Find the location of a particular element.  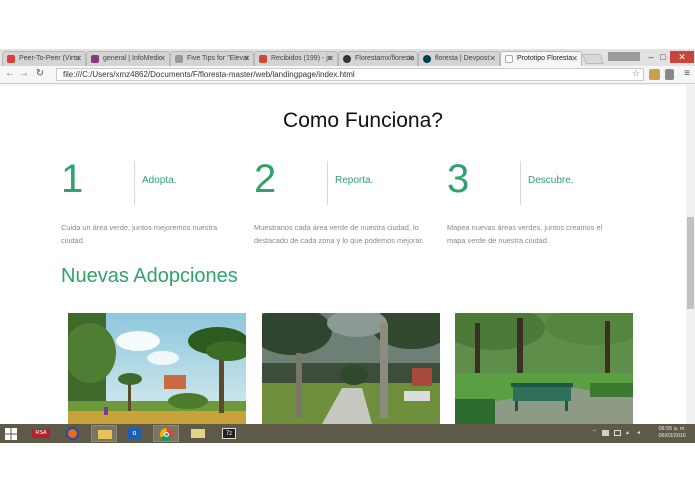

rsa-app-icon: RSA is located at coordinates (41, 433).